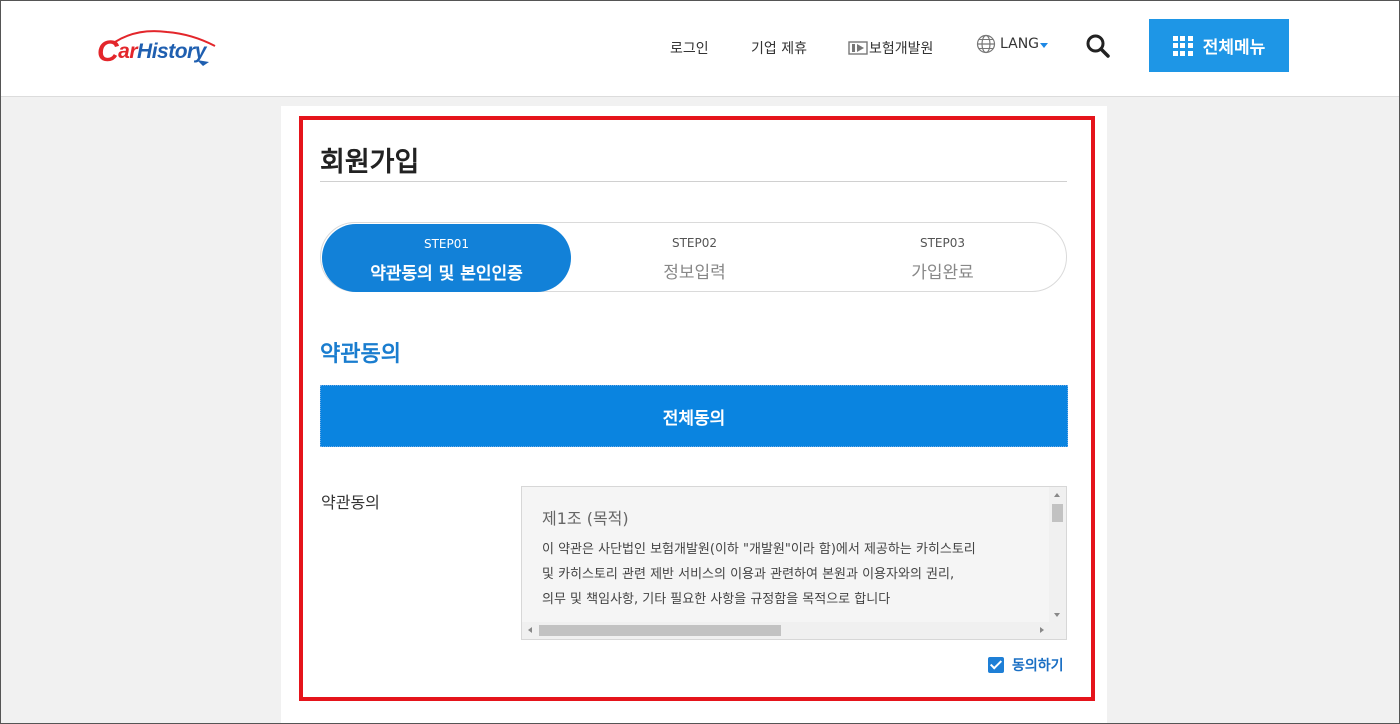 This screenshot has height=724, width=1400. What do you see at coordinates (716, 599) in the screenshot?
I see `terms-line: 의무 및 책임사항, 기타 필요한 사항을 규정함을 목적으로 합니다` at bounding box center [716, 599].